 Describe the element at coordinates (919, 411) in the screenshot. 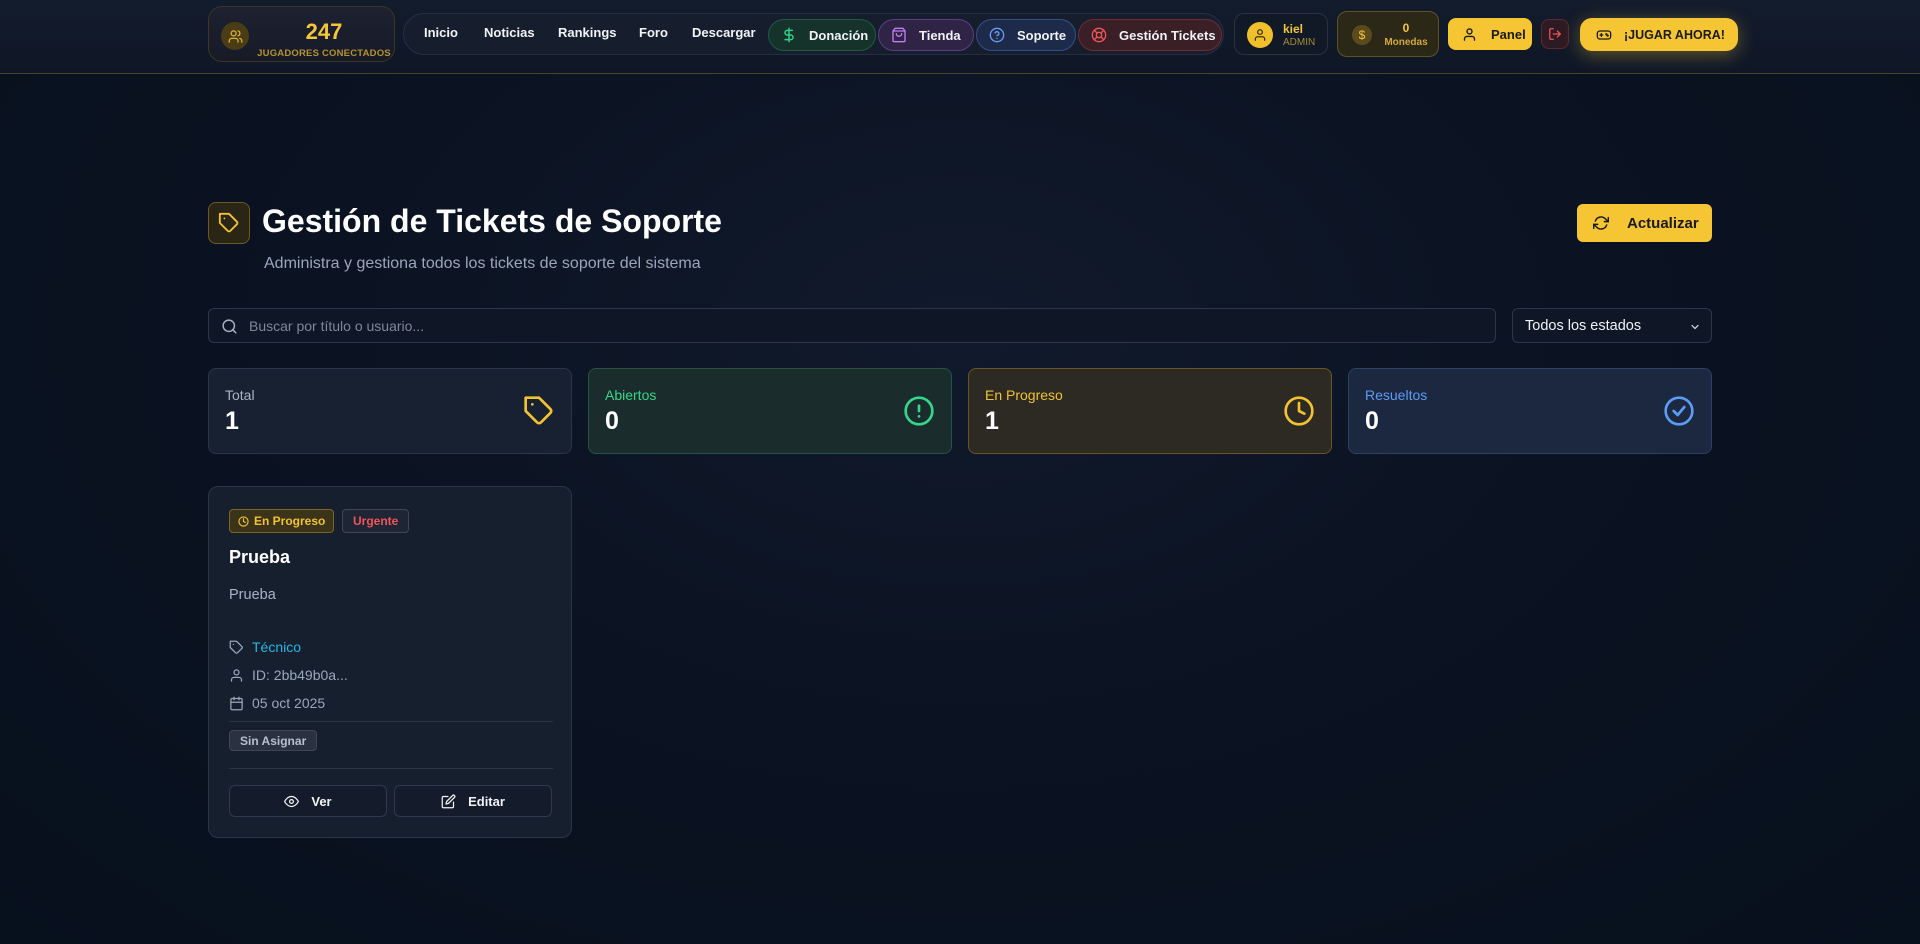

I see `alert-circle-icon` at that location.